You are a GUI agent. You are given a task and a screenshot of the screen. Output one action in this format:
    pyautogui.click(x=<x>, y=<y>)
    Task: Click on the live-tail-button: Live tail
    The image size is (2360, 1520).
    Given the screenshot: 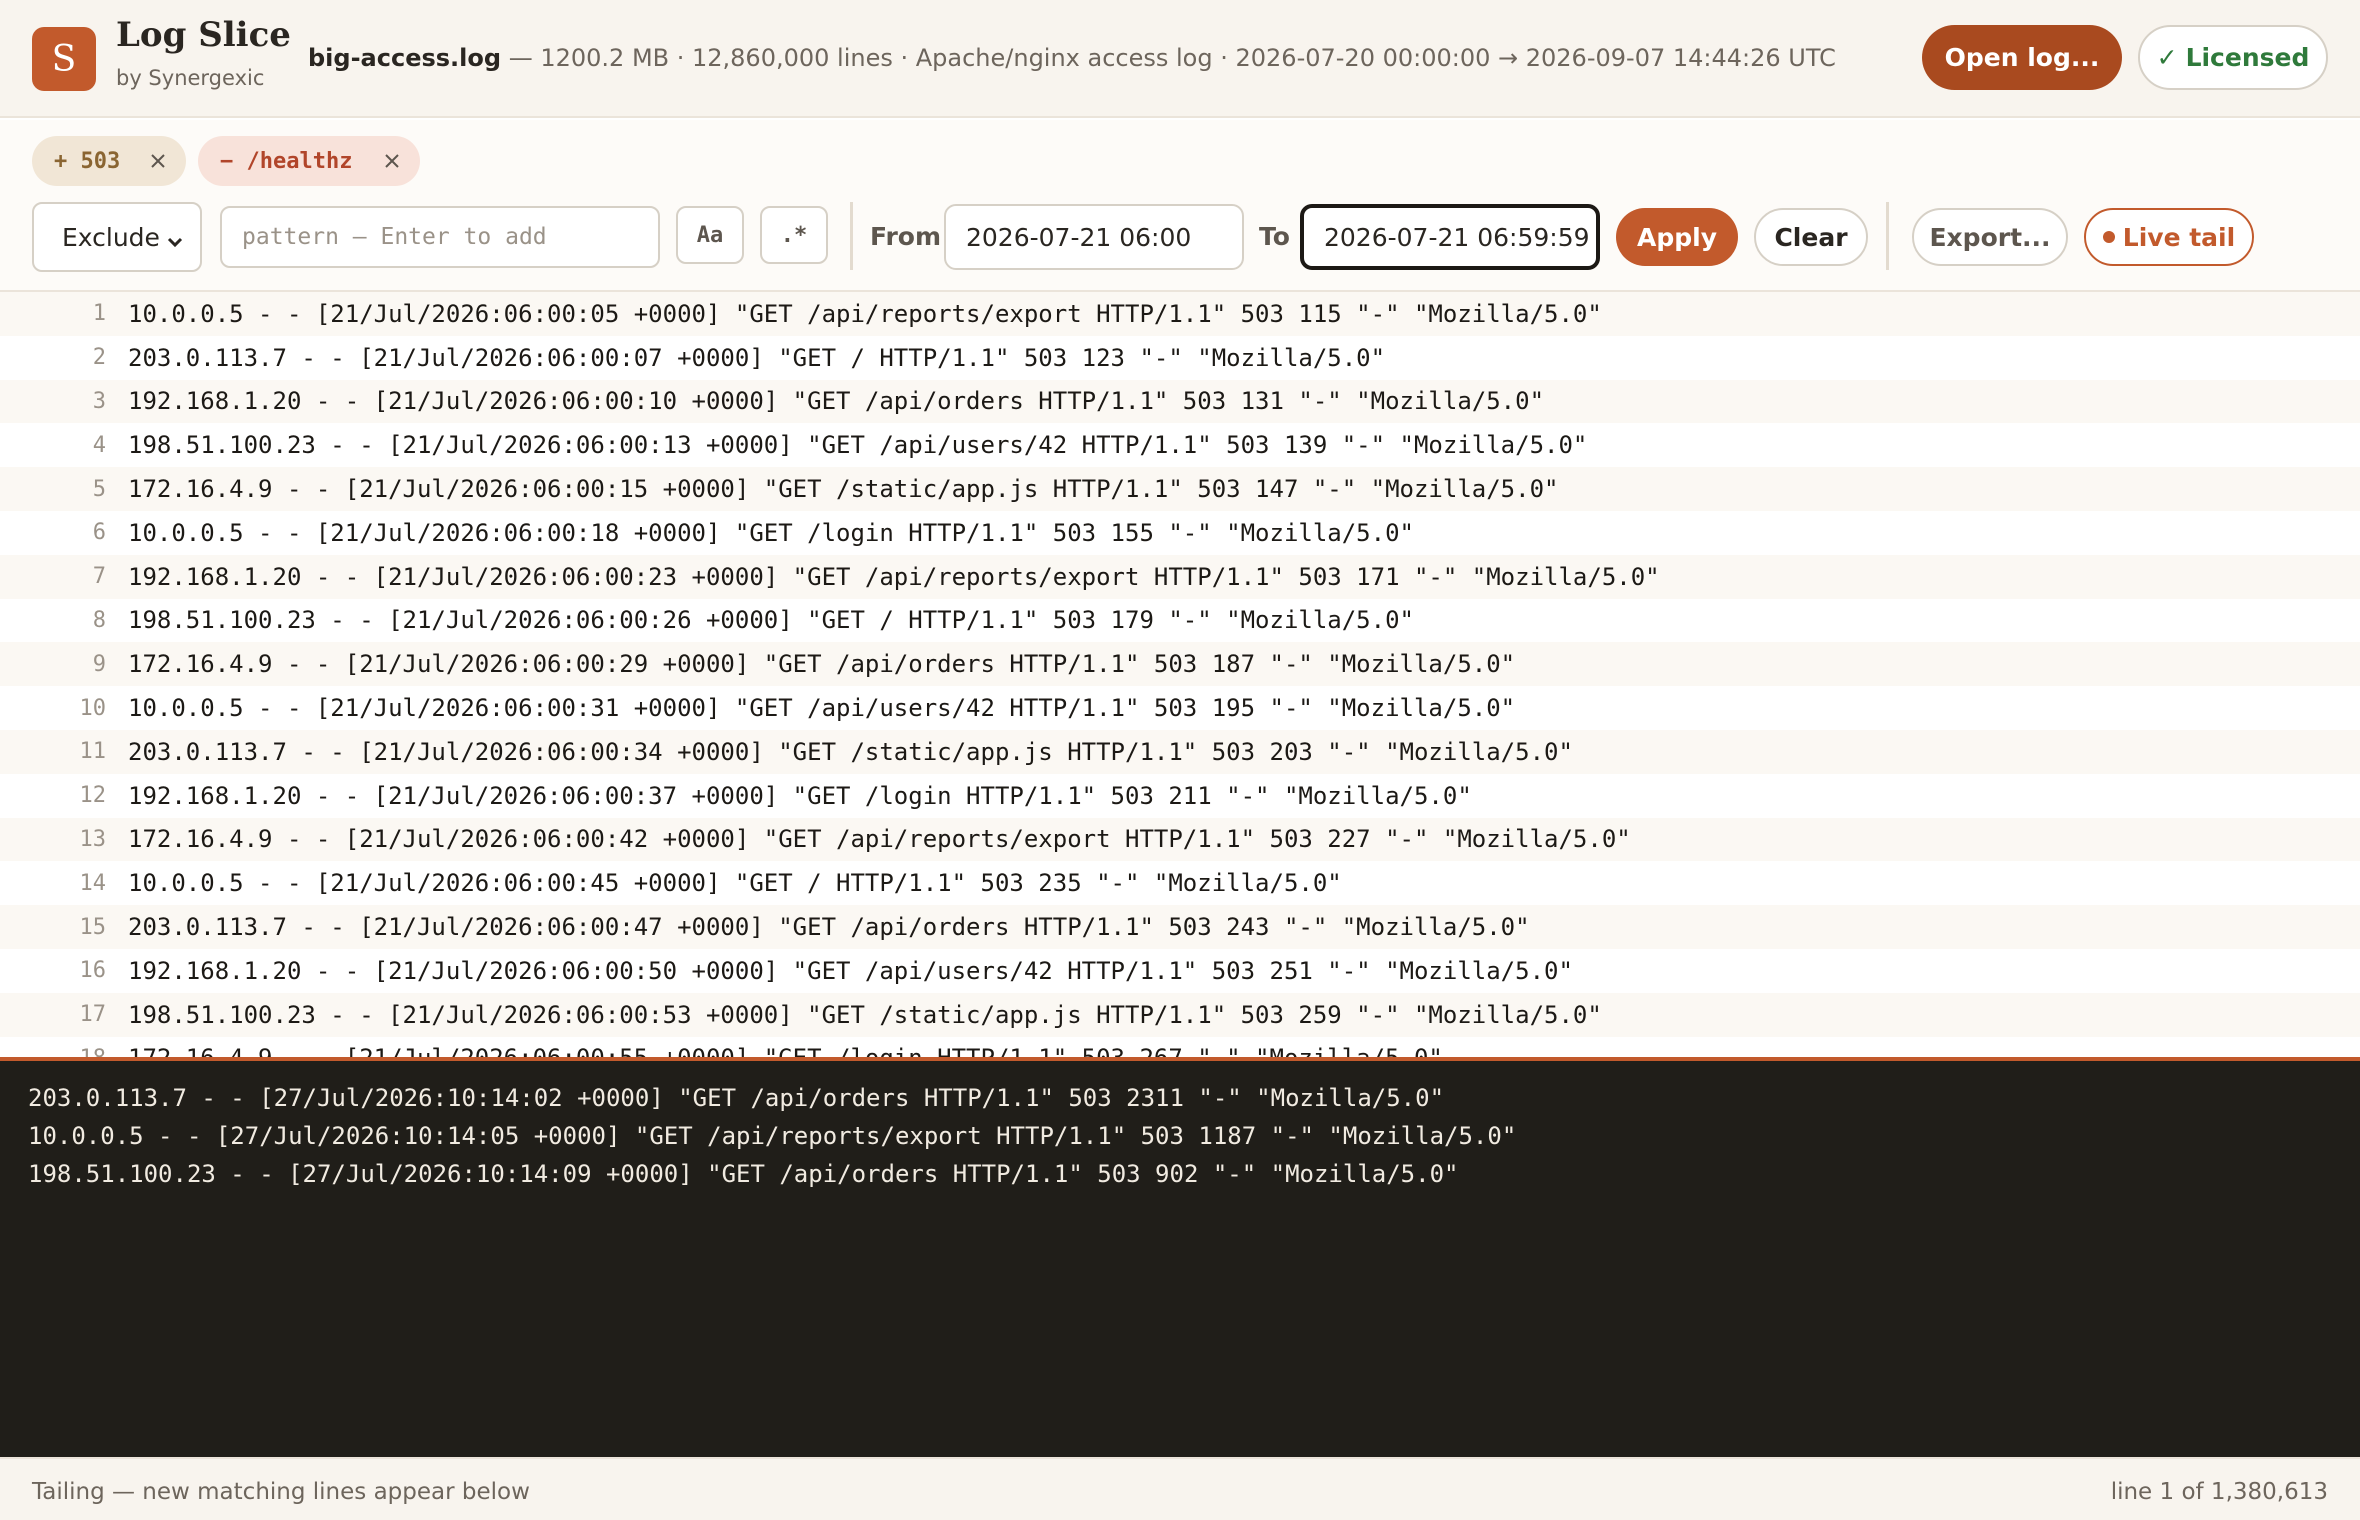 What is the action you would take?
    pyautogui.click(x=2169, y=237)
    